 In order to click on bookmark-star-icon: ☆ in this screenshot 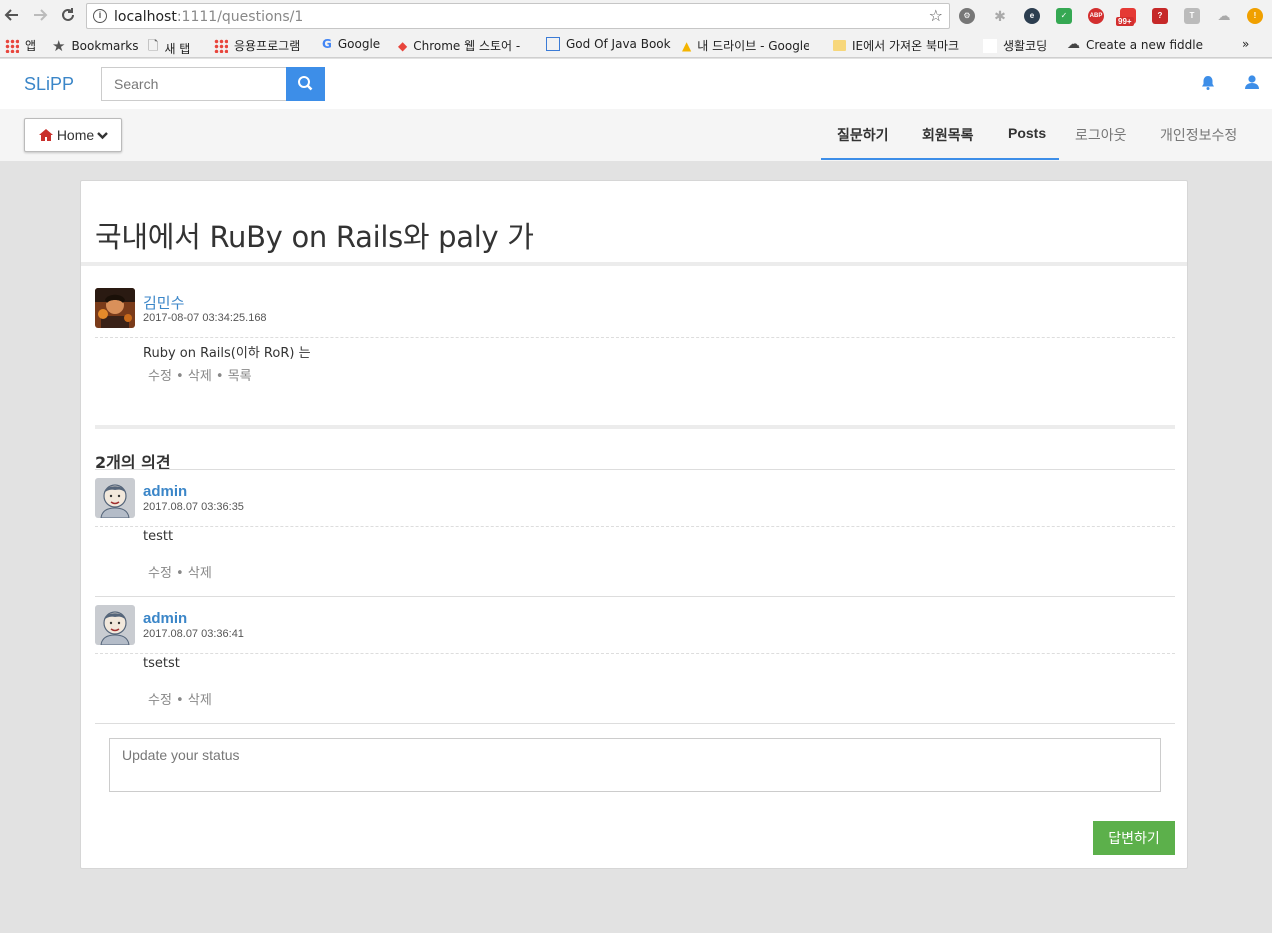, I will do `click(936, 16)`.